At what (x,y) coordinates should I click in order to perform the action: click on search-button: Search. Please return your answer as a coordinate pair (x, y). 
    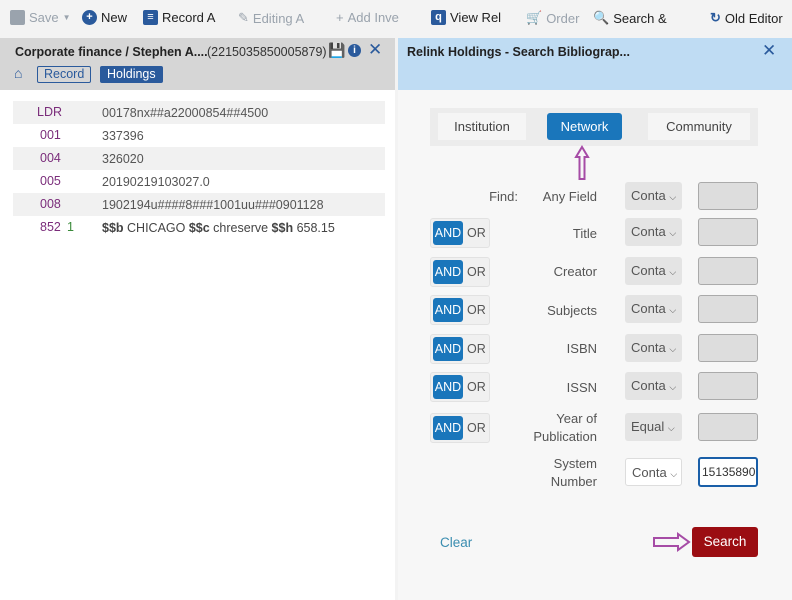
    Looking at the image, I should click on (725, 542).